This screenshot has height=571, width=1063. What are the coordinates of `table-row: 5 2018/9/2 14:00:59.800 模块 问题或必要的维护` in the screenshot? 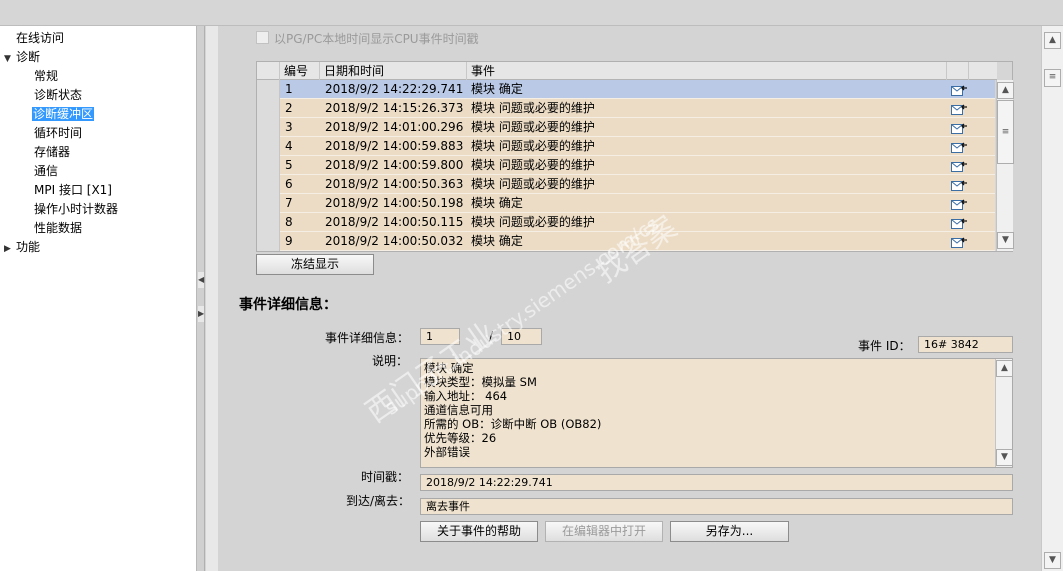 It's located at (626, 165).